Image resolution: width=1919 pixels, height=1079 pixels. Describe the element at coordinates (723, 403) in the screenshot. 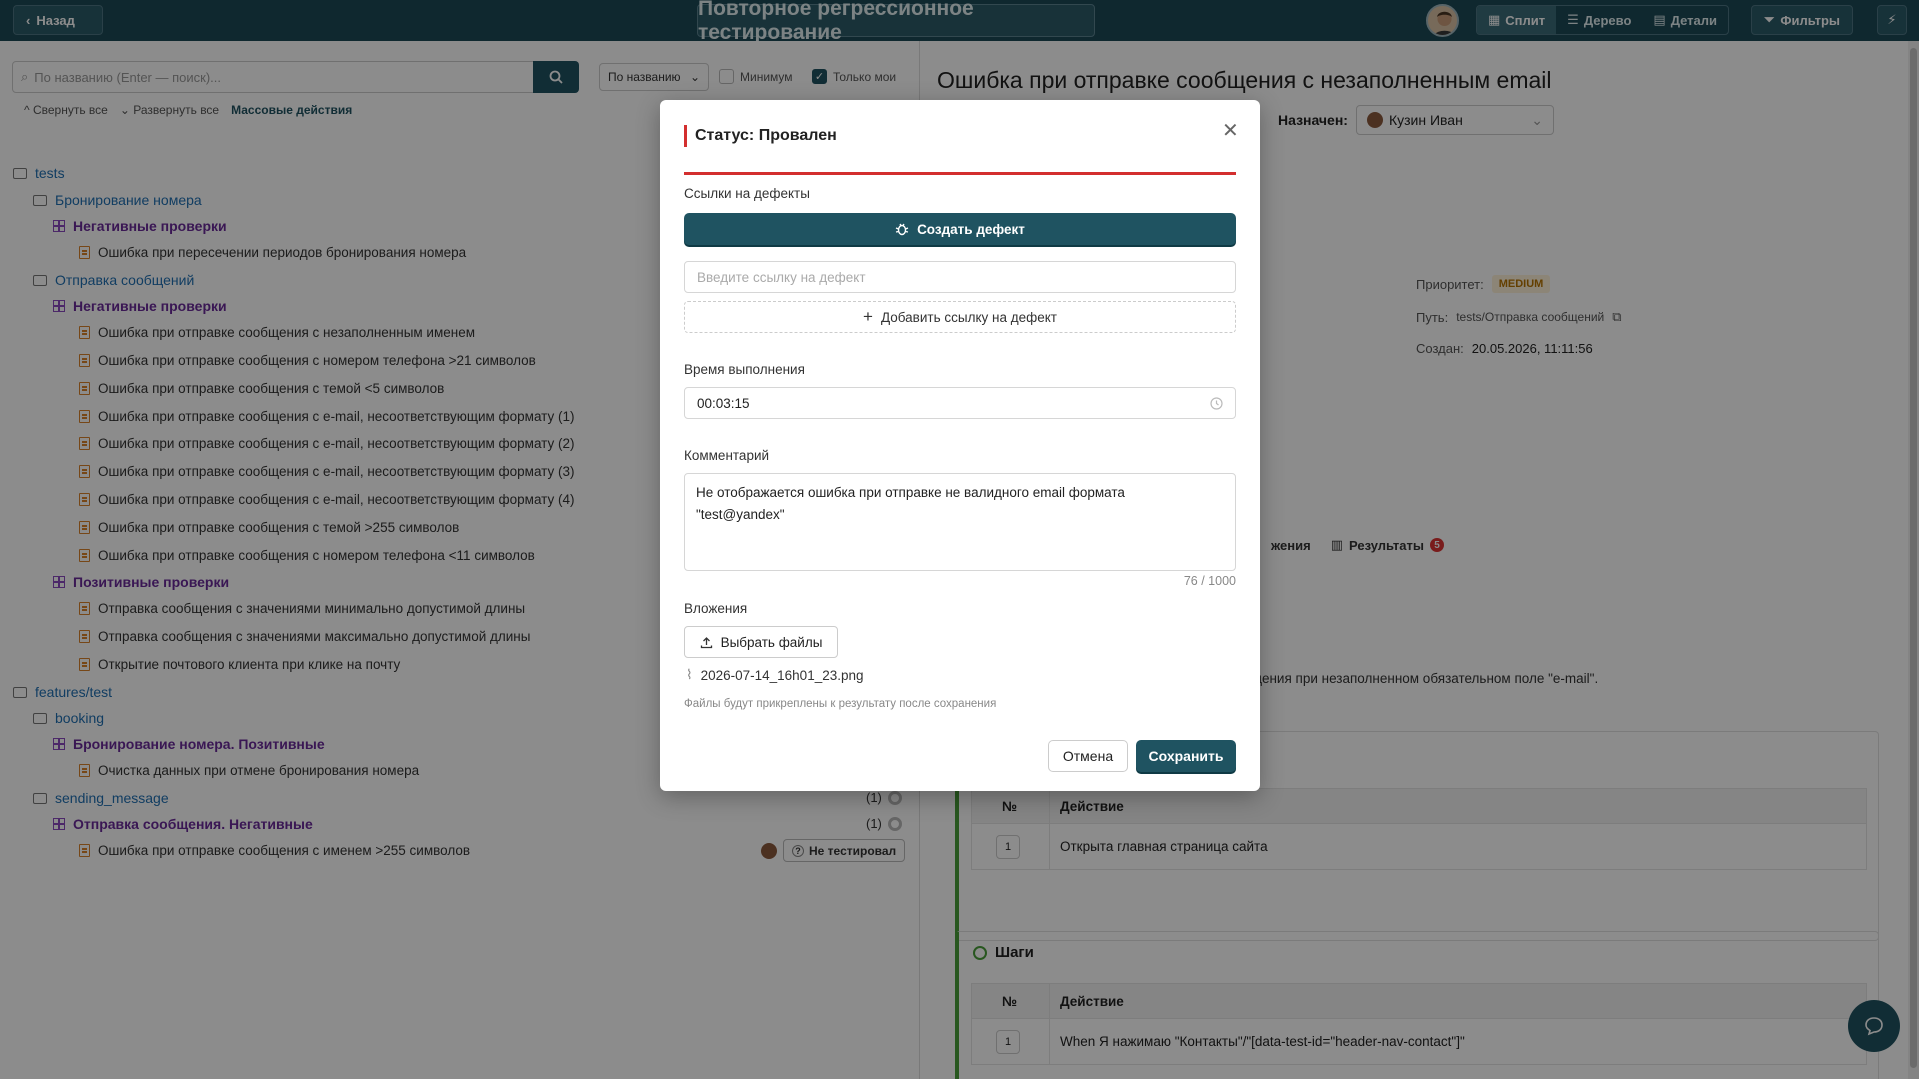

I see `time-value: 00:03:15` at that location.